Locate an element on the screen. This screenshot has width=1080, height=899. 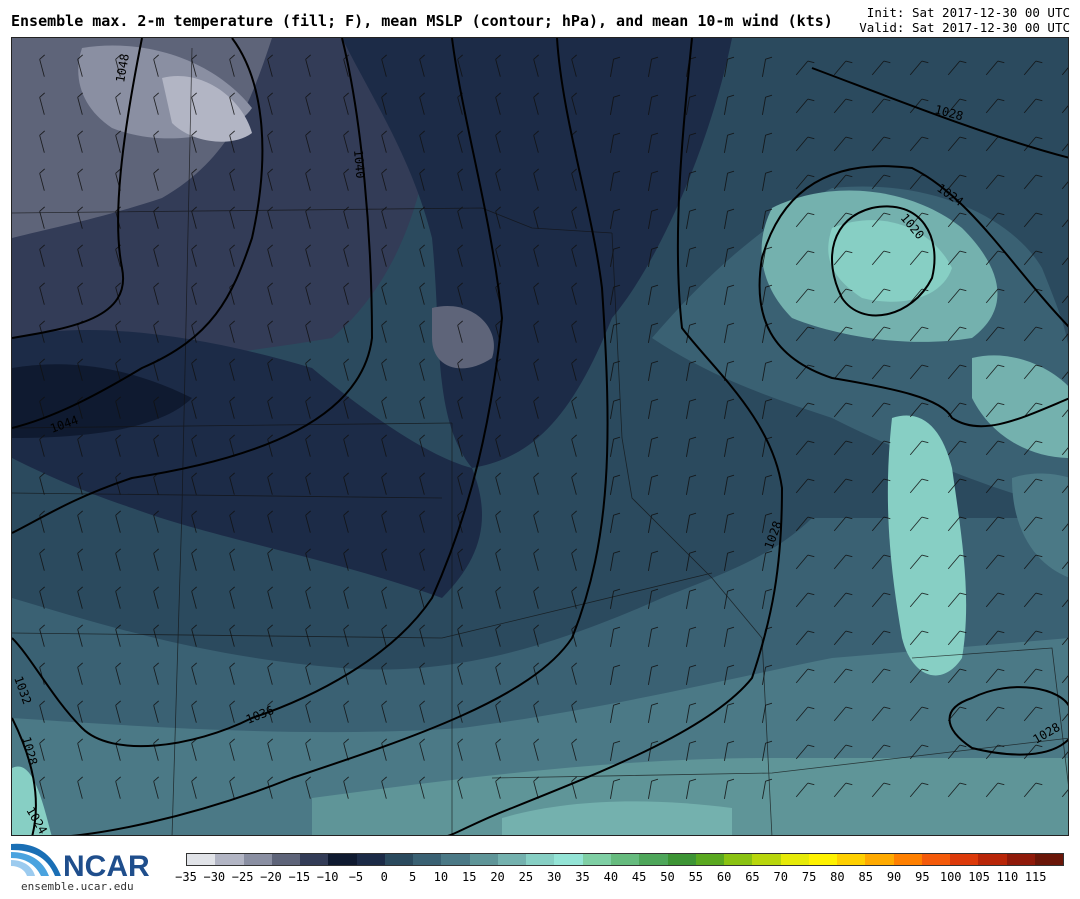
colorbar-tick-label: 90 is located at coordinates (894, 877).